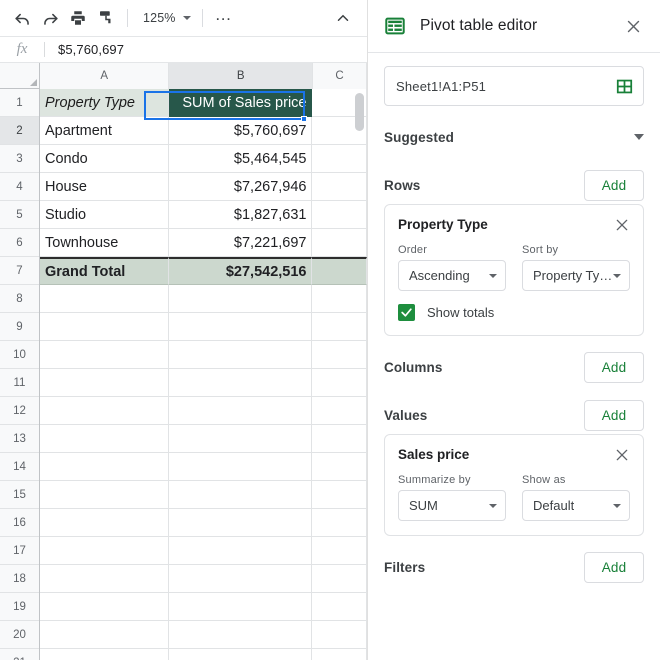 The image size is (660, 660). What do you see at coordinates (19, 579) in the screenshot?
I see `row-header-18: 18` at bounding box center [19, 579].